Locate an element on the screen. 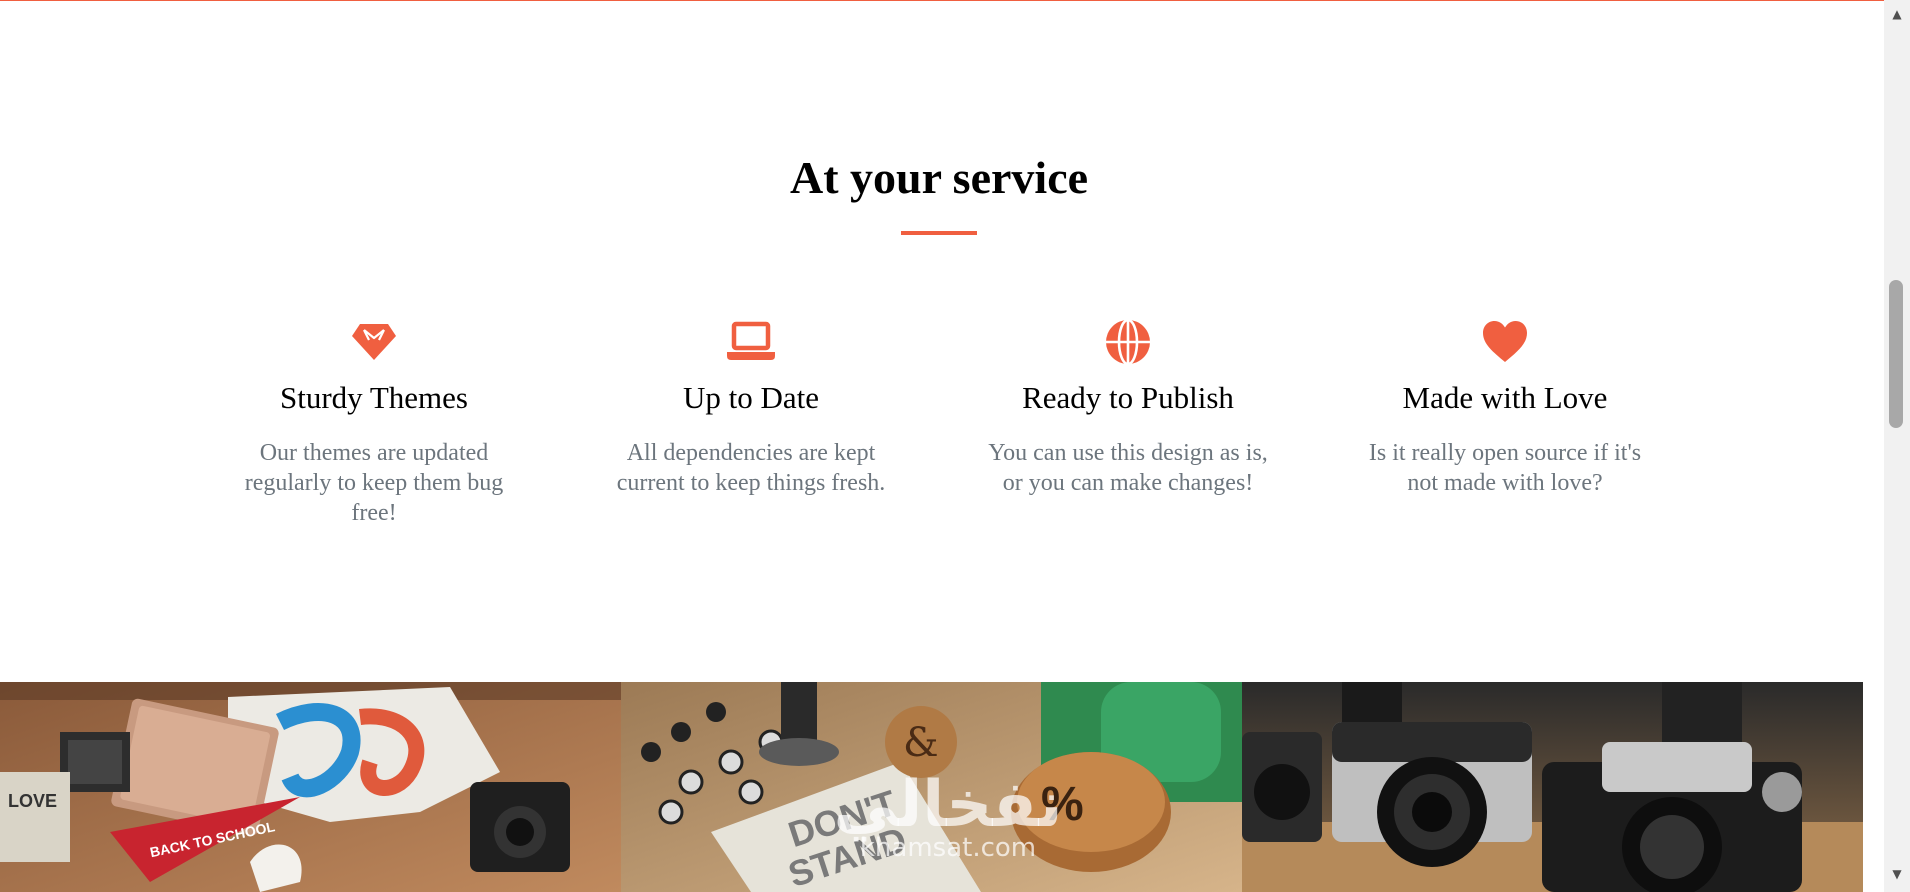  svg-text: LOVE is located at coordinates (32, 801).